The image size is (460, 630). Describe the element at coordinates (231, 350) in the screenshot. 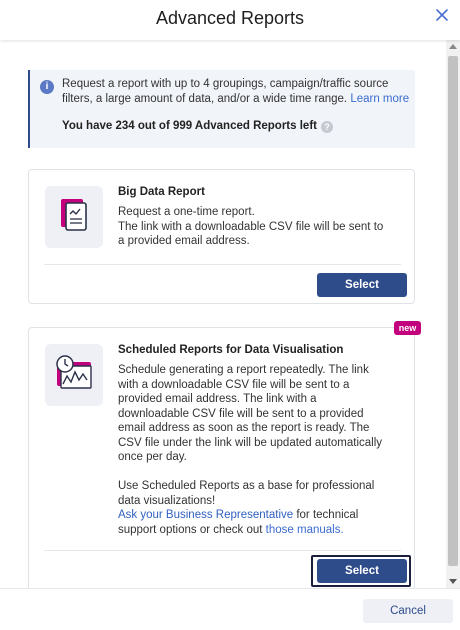

I see `scheduled-title: Scheduled Reports for Data Visualisation` at that location.